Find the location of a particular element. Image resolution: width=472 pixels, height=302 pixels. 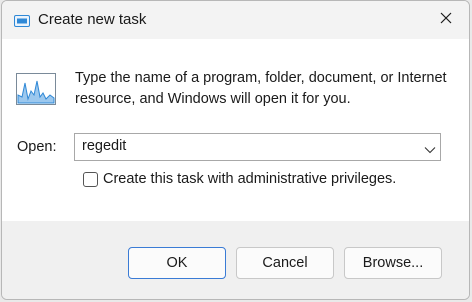

close-icon is located at coordinates (446, 20).